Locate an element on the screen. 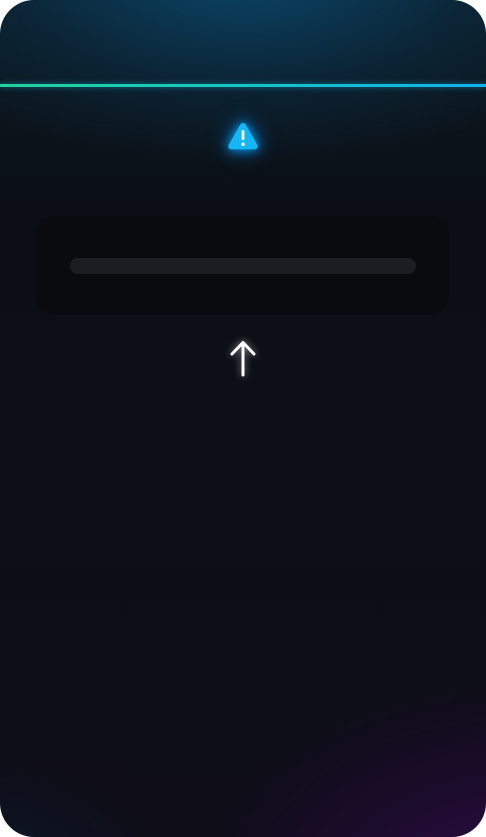 The image size is (486, 837). loading-placeholder-bar is located at coordinates (243, 266).